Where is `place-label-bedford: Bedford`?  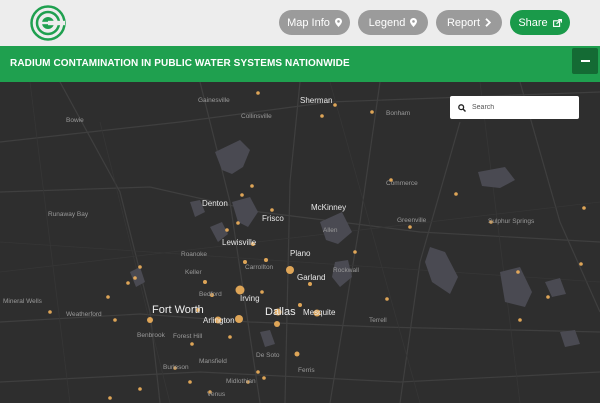
place-label-bedford: Bedford is located at coordinates (210, 294).